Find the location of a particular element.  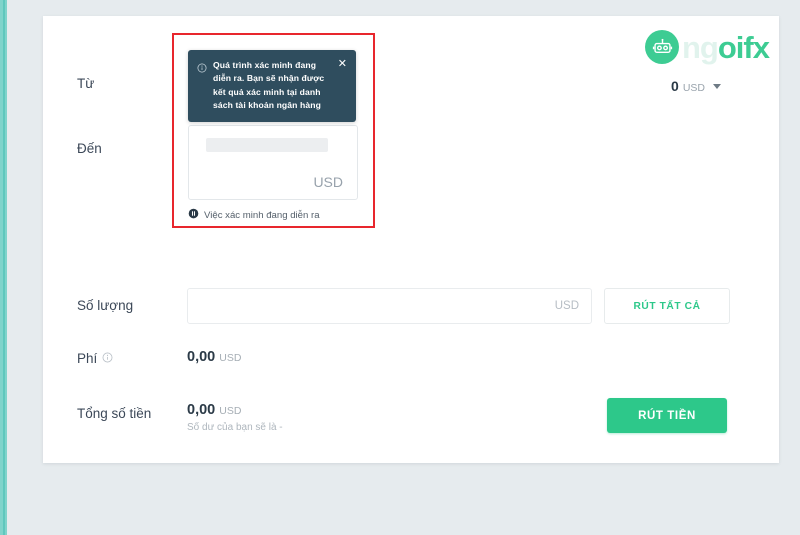

total-value-group: 0,00 USD Số dư của bạn sẽ là - is located at coordinates (235, 417).